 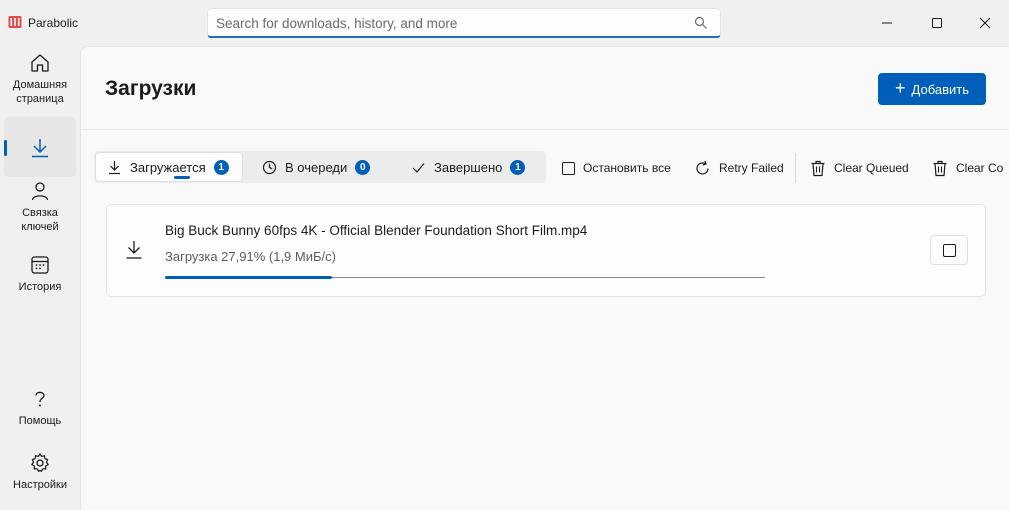 I want to click on add-button-label: Добавить, so click(x=940, y=89).